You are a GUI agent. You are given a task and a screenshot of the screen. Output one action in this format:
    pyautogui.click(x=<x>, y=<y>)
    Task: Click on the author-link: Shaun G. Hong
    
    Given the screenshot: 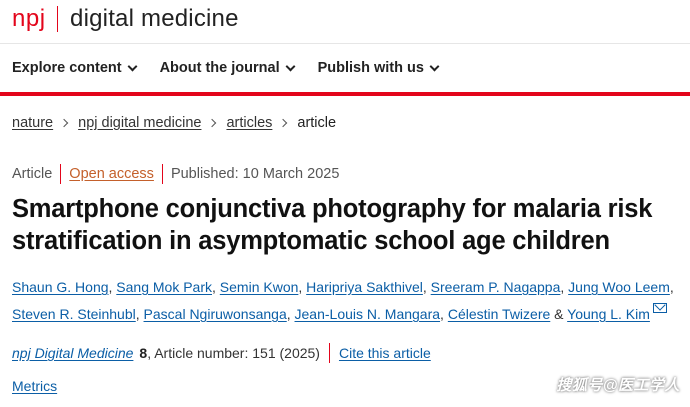 What is the action you would take?
    pyautogui.click(x=60, y=287)
    